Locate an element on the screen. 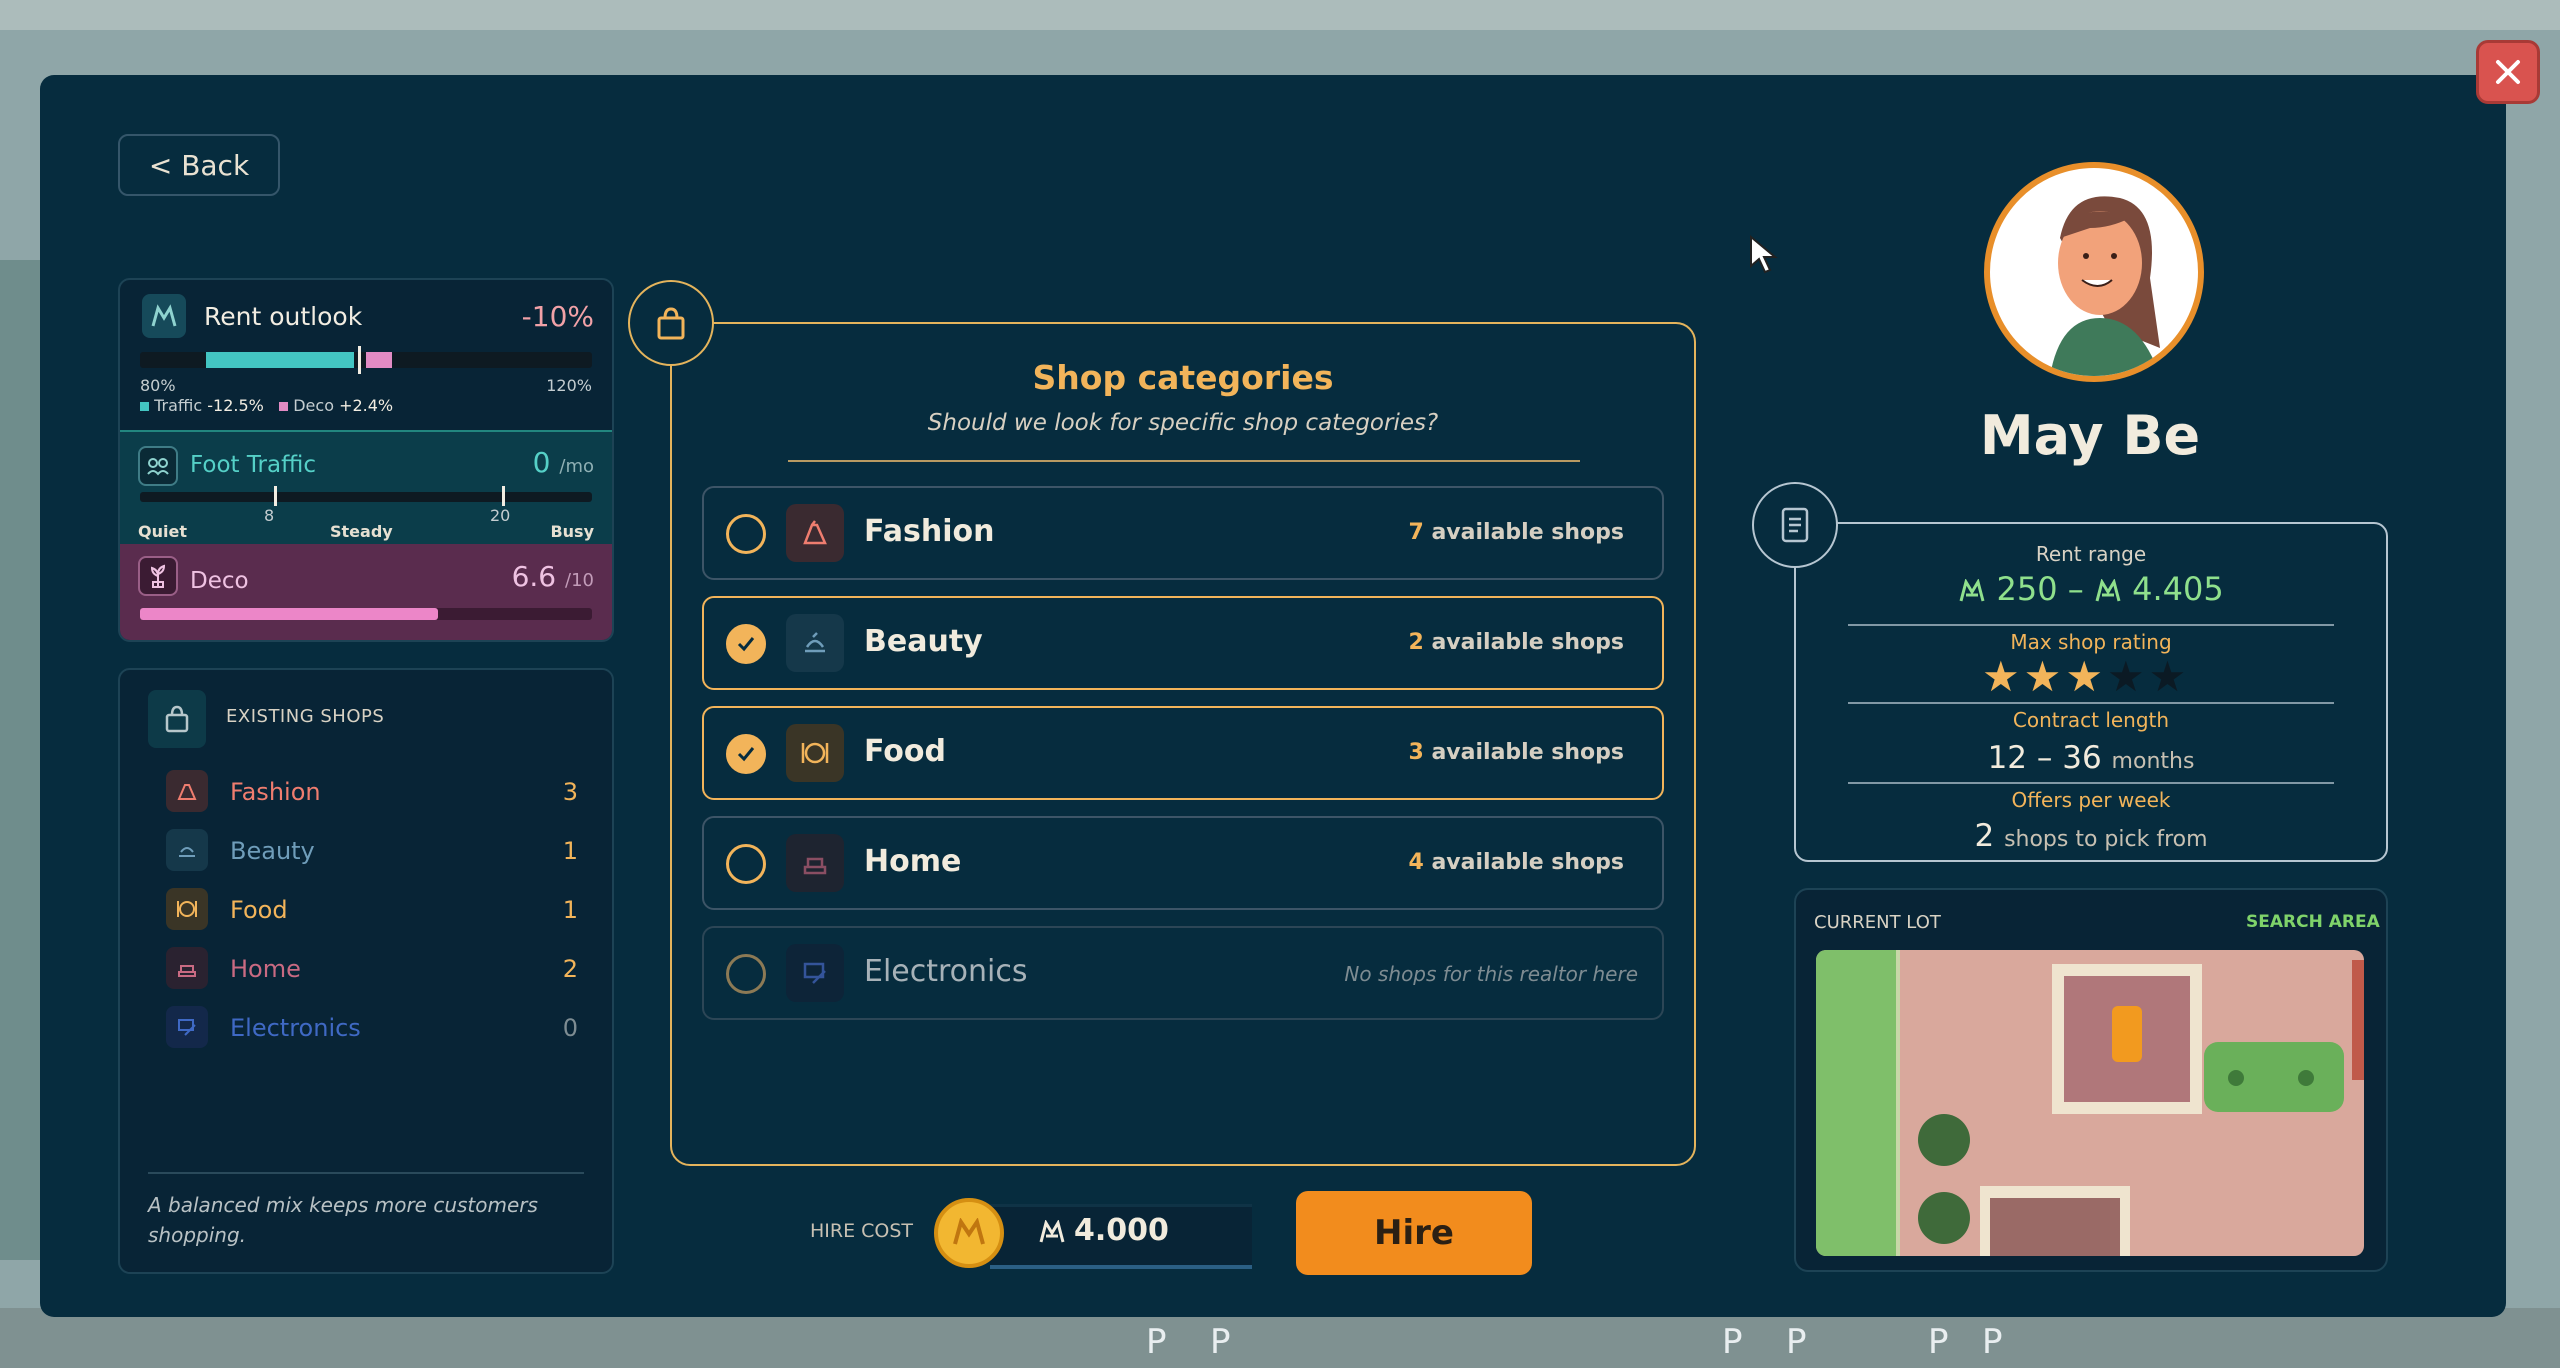  existing-shop-food: Food 1 is located at coordinates (372, 910).